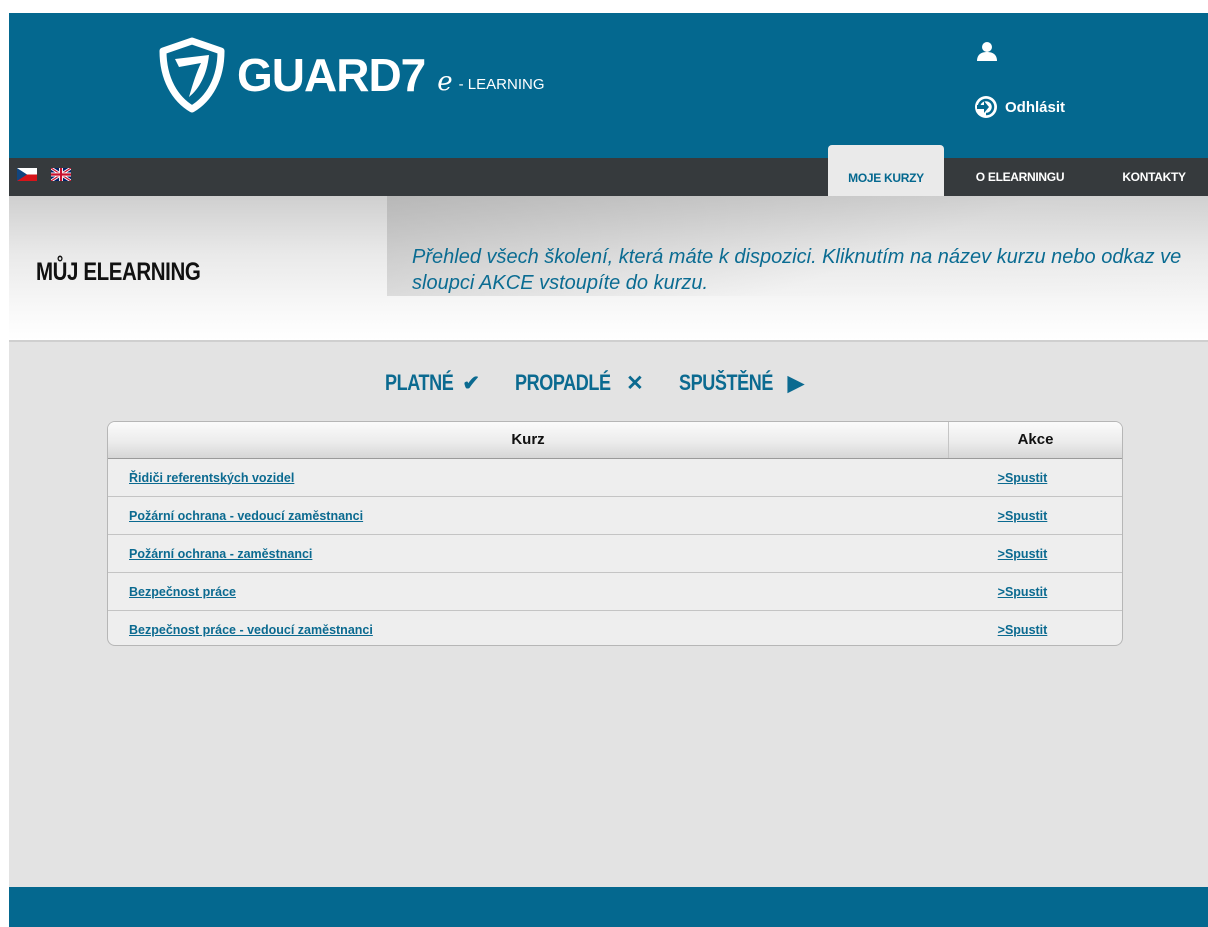 This screenshot has width=1208, height=927. I want to click on table-row: Řidiči referentských vozidel >Spustit, so click(615, 478).